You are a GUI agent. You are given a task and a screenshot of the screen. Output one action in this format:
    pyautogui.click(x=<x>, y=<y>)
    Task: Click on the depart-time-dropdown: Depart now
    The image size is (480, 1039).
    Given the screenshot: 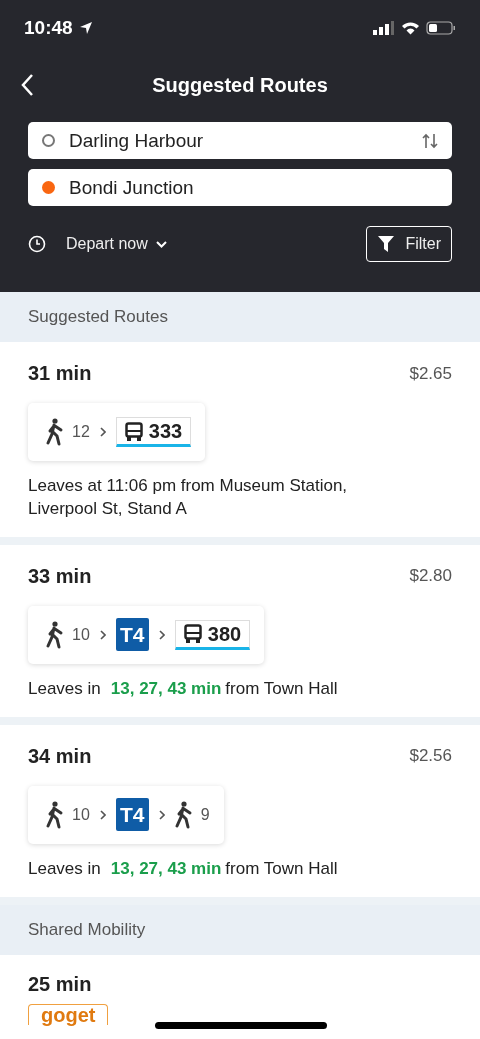 What is the action you would take?
    pyautogui.click(x=97, y=244)
    